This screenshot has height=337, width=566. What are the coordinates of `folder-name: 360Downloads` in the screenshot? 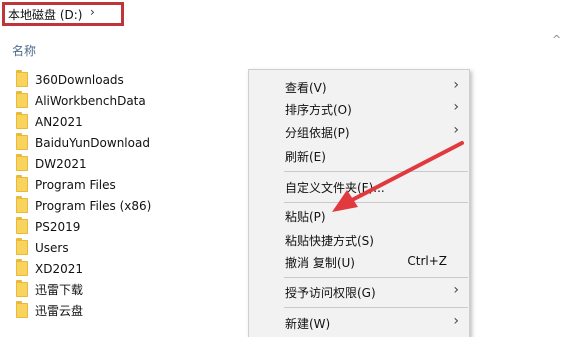 It's located at (79, 79).